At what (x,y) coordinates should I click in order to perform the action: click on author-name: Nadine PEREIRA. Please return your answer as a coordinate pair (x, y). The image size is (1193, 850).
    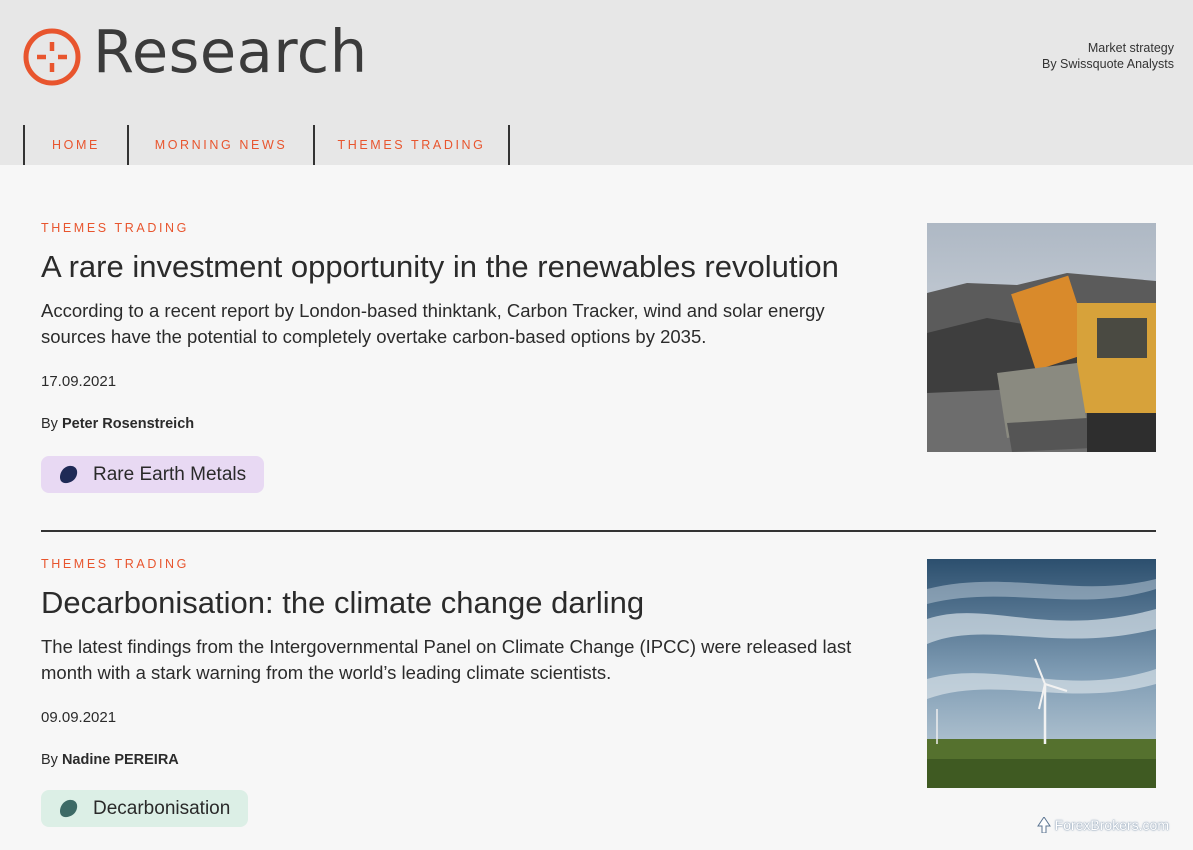
    Looking at the image, I should click on (120, 760).